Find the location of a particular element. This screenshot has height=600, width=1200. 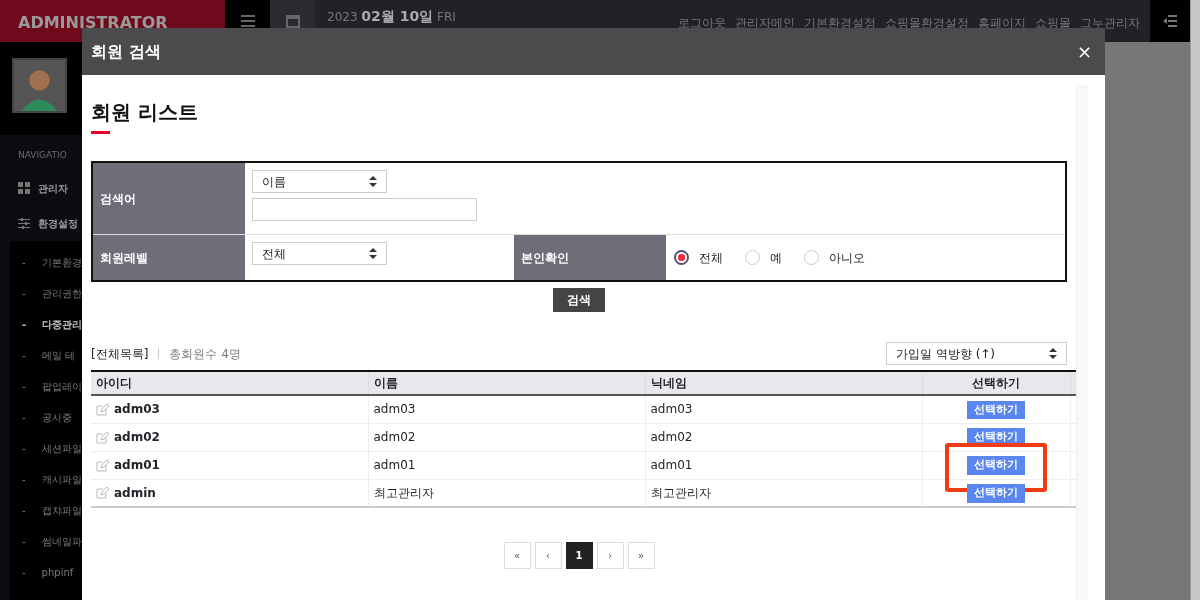

page-button: › is located at coordinates (610, 555).